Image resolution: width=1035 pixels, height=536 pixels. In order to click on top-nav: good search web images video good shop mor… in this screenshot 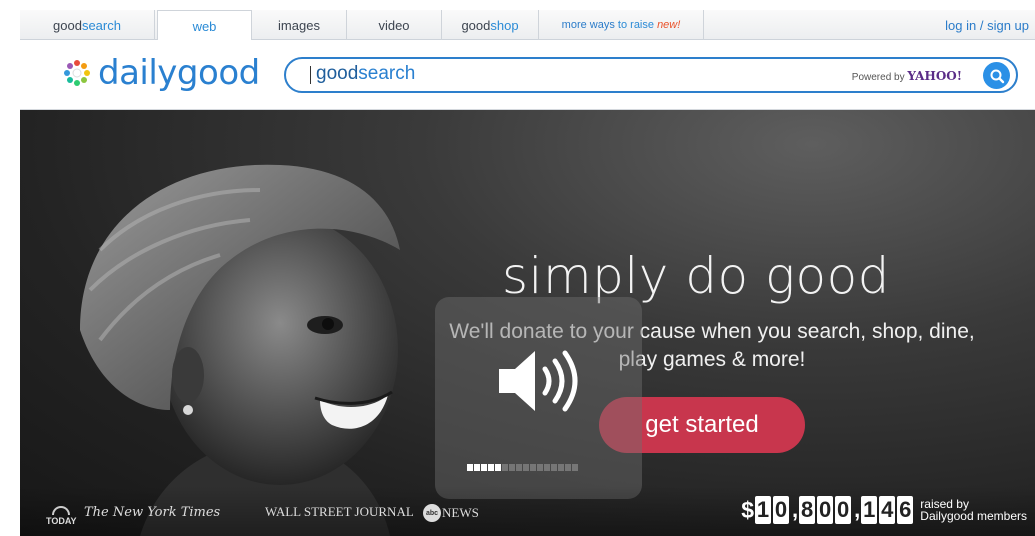, I will do `click(527, 25)`.